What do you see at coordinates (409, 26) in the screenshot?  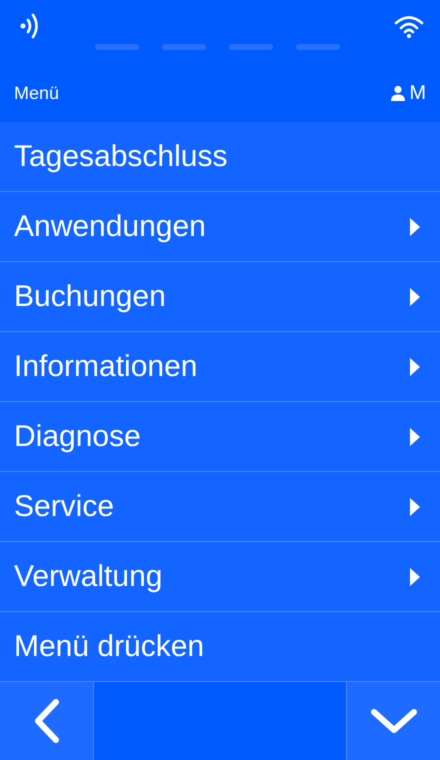 I see `wifi-icon` at bounding box center [409, 26].